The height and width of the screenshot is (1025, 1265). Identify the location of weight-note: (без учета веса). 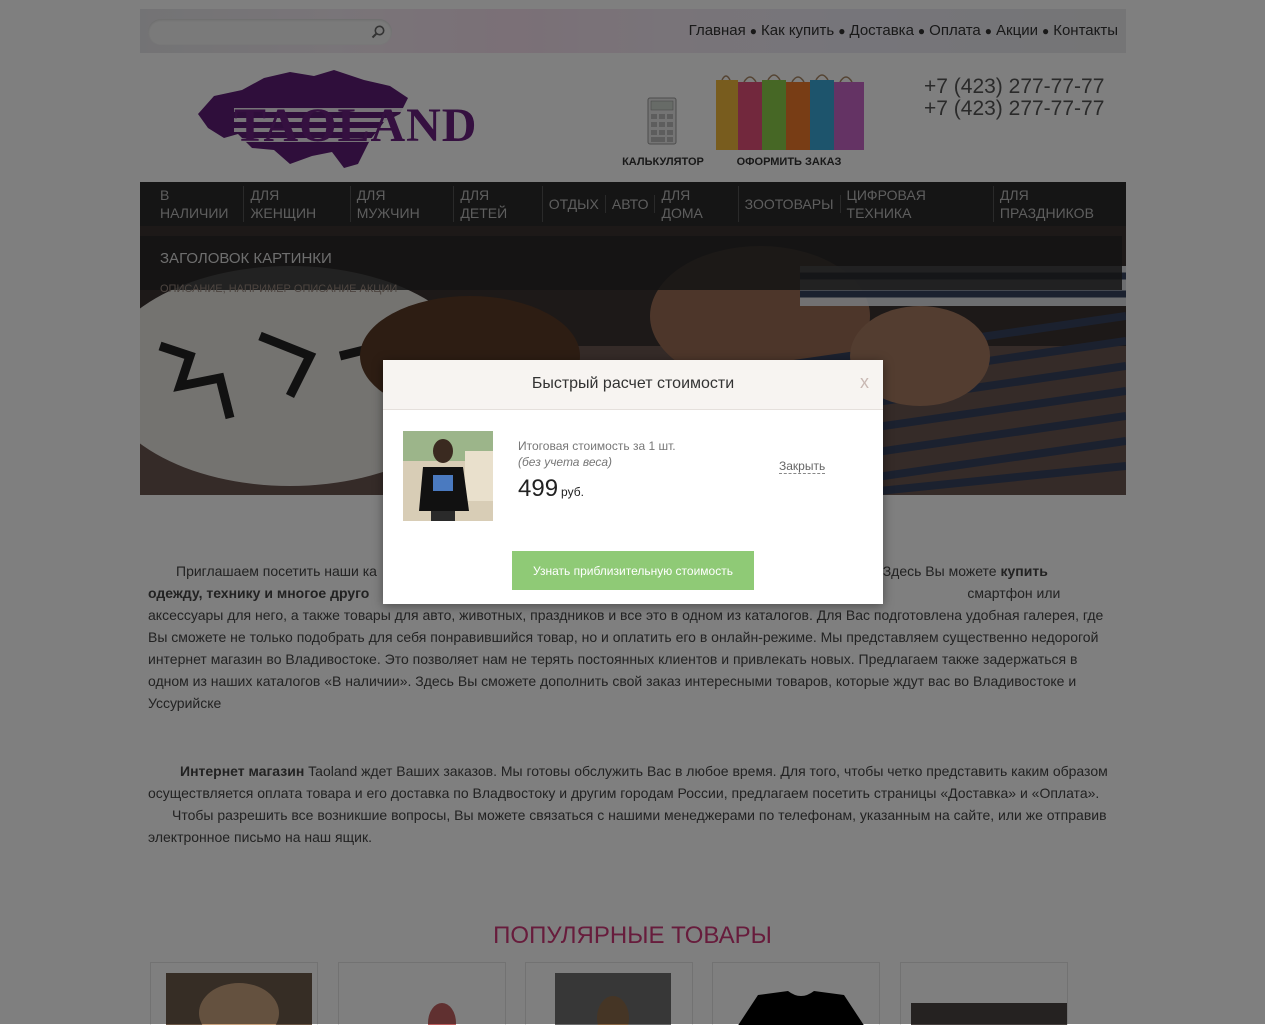
(565, 462).